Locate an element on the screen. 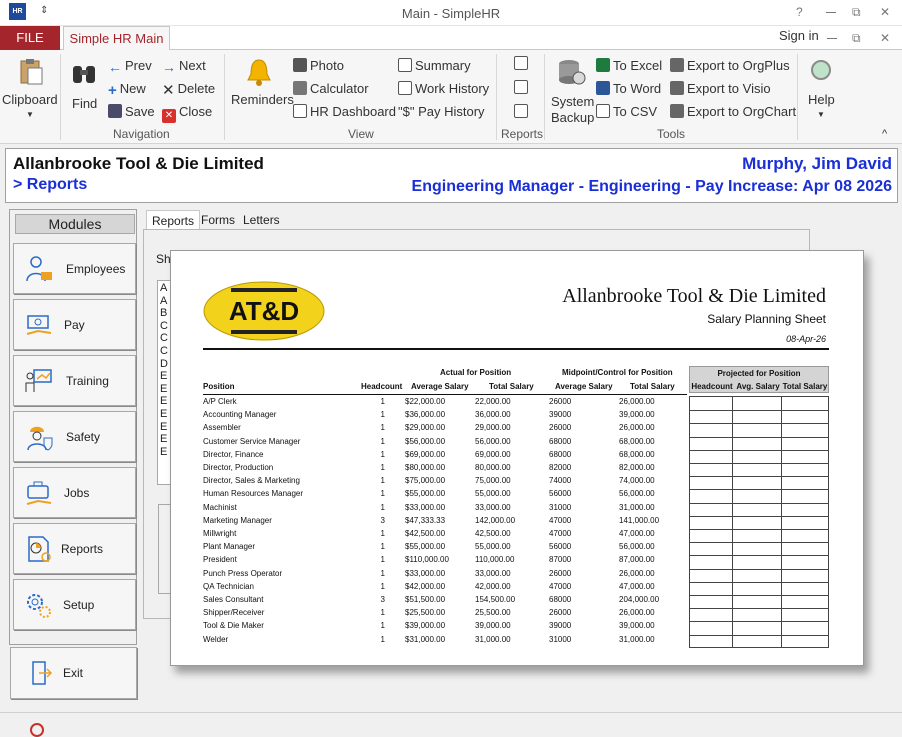  delete-button: ✕ Delete is located at coordinates (189, 90).